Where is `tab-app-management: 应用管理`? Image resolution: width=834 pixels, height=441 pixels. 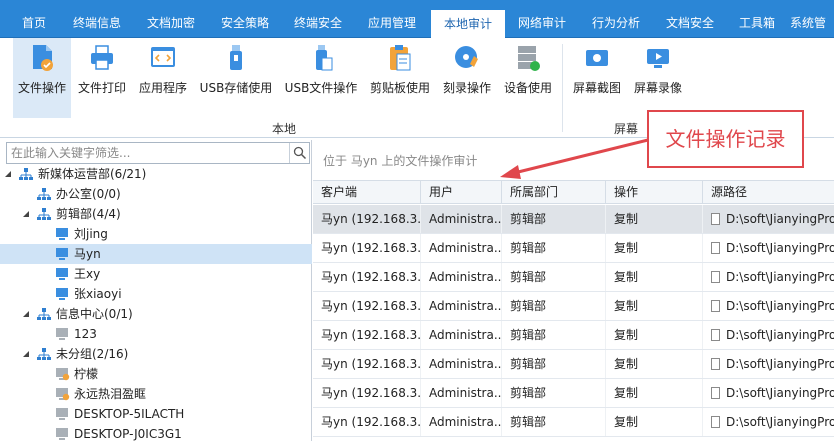 tab-app-management: 应用管理 is located at coordinates (392, 23).